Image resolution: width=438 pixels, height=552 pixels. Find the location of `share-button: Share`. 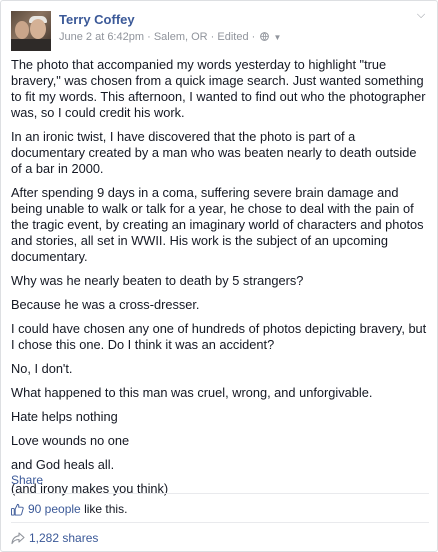

share-button: Share is located at coordinates (27, 480).